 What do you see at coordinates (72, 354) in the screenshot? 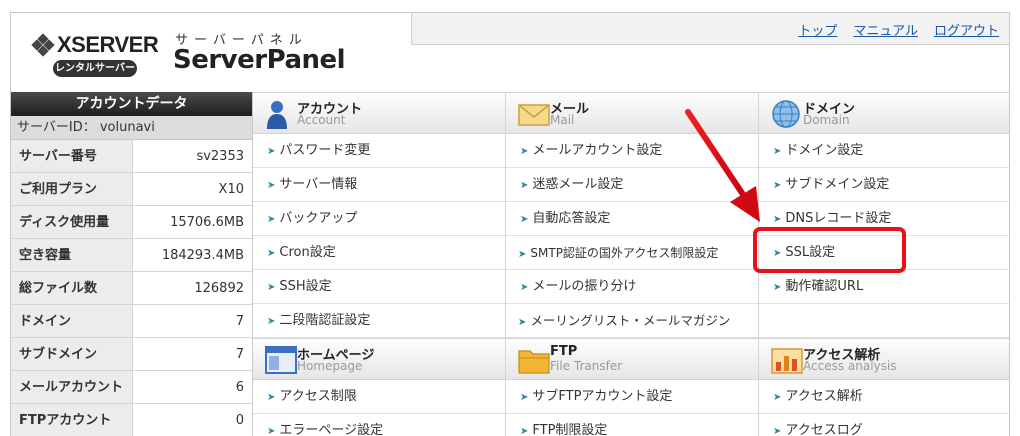
I see `row-label: サブドメイン` at bounding box center [72, 354].